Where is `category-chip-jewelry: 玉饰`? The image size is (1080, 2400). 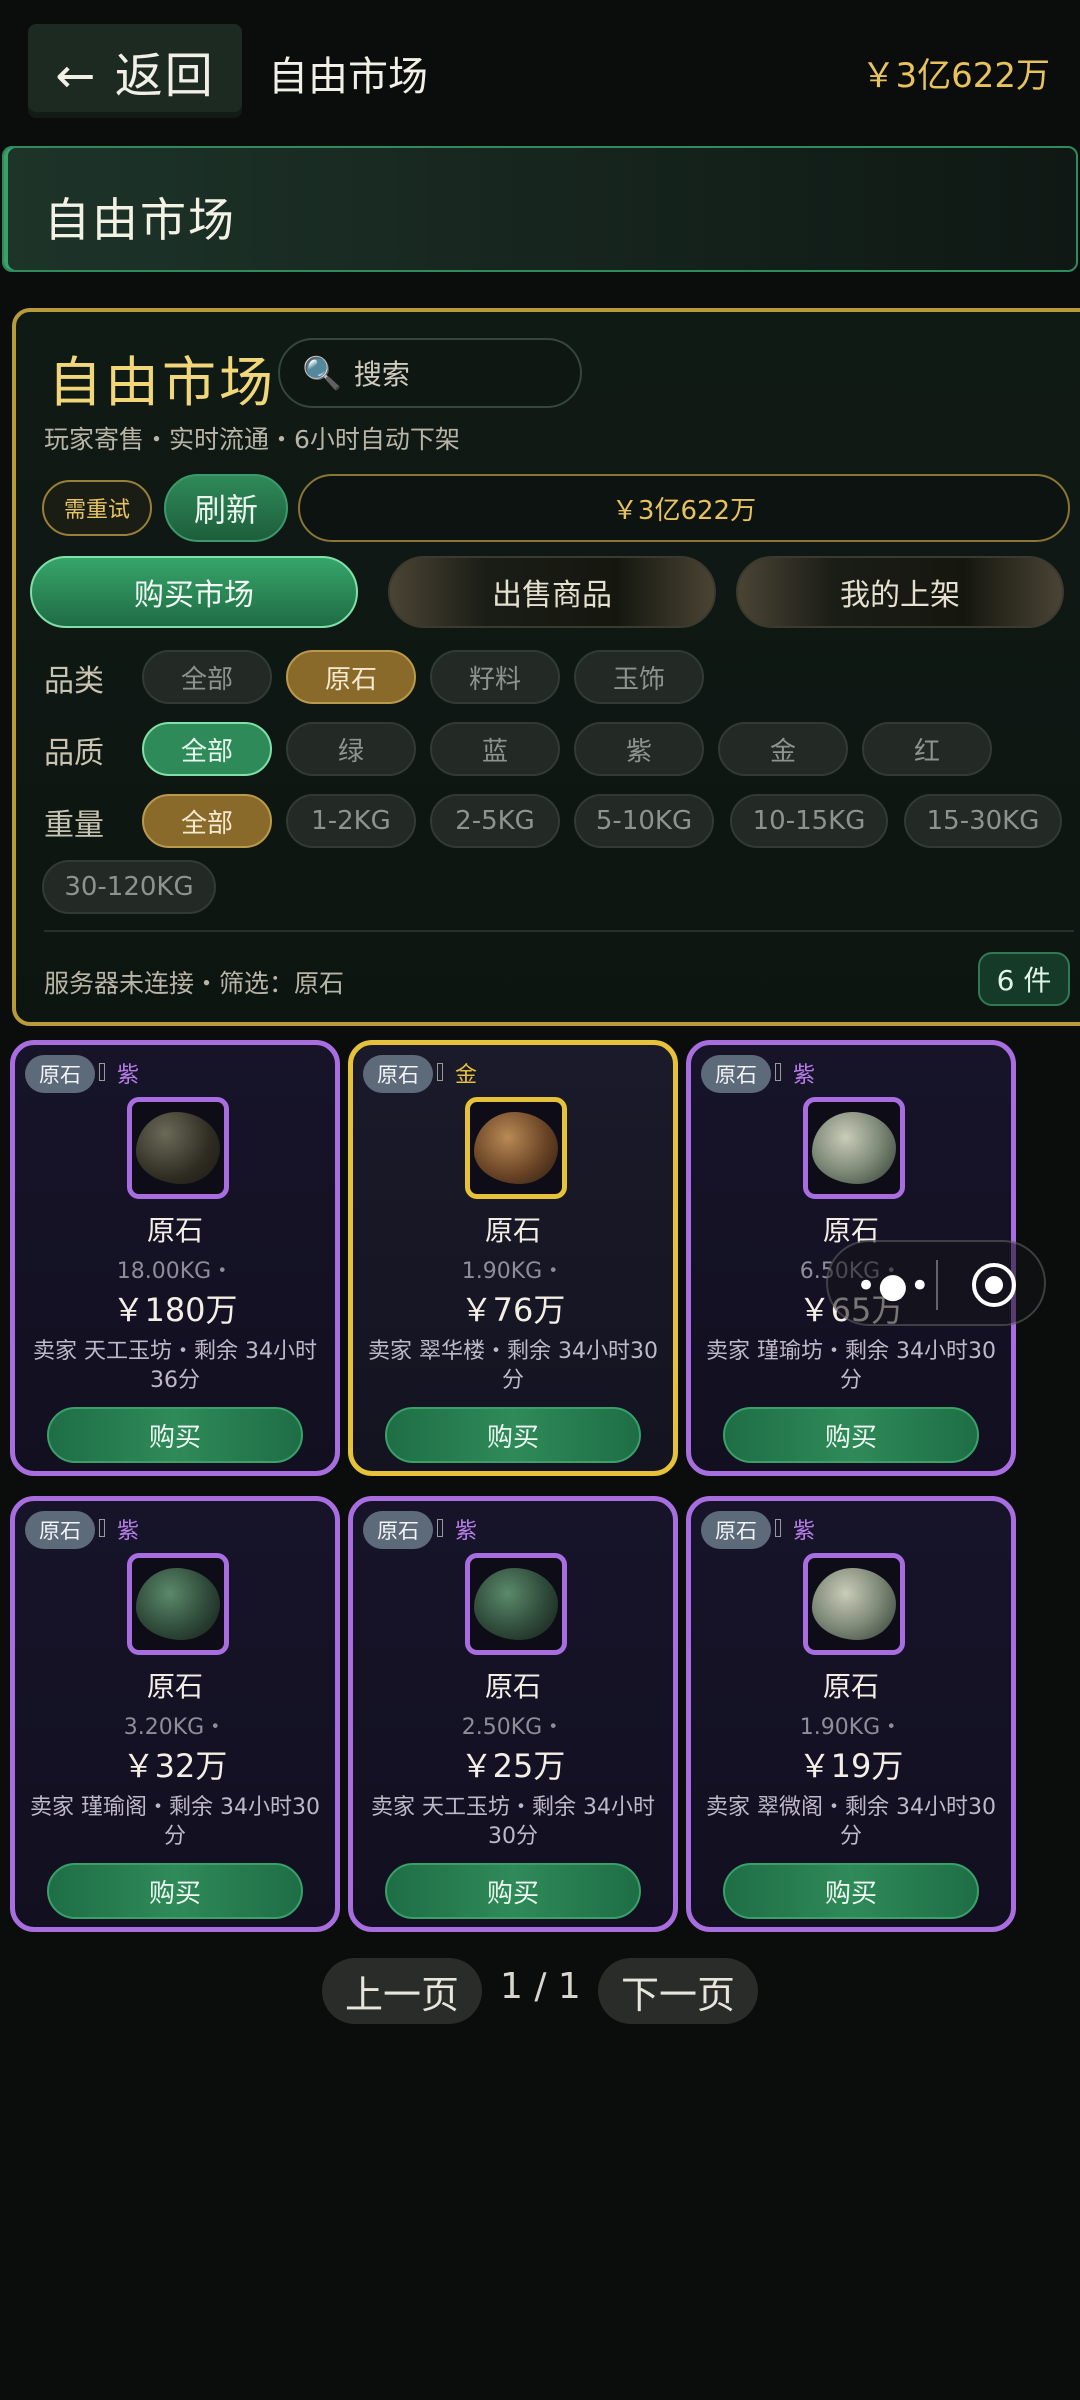 category-chip-jewelry: 玉饰 is located at coordinates (639, 677).